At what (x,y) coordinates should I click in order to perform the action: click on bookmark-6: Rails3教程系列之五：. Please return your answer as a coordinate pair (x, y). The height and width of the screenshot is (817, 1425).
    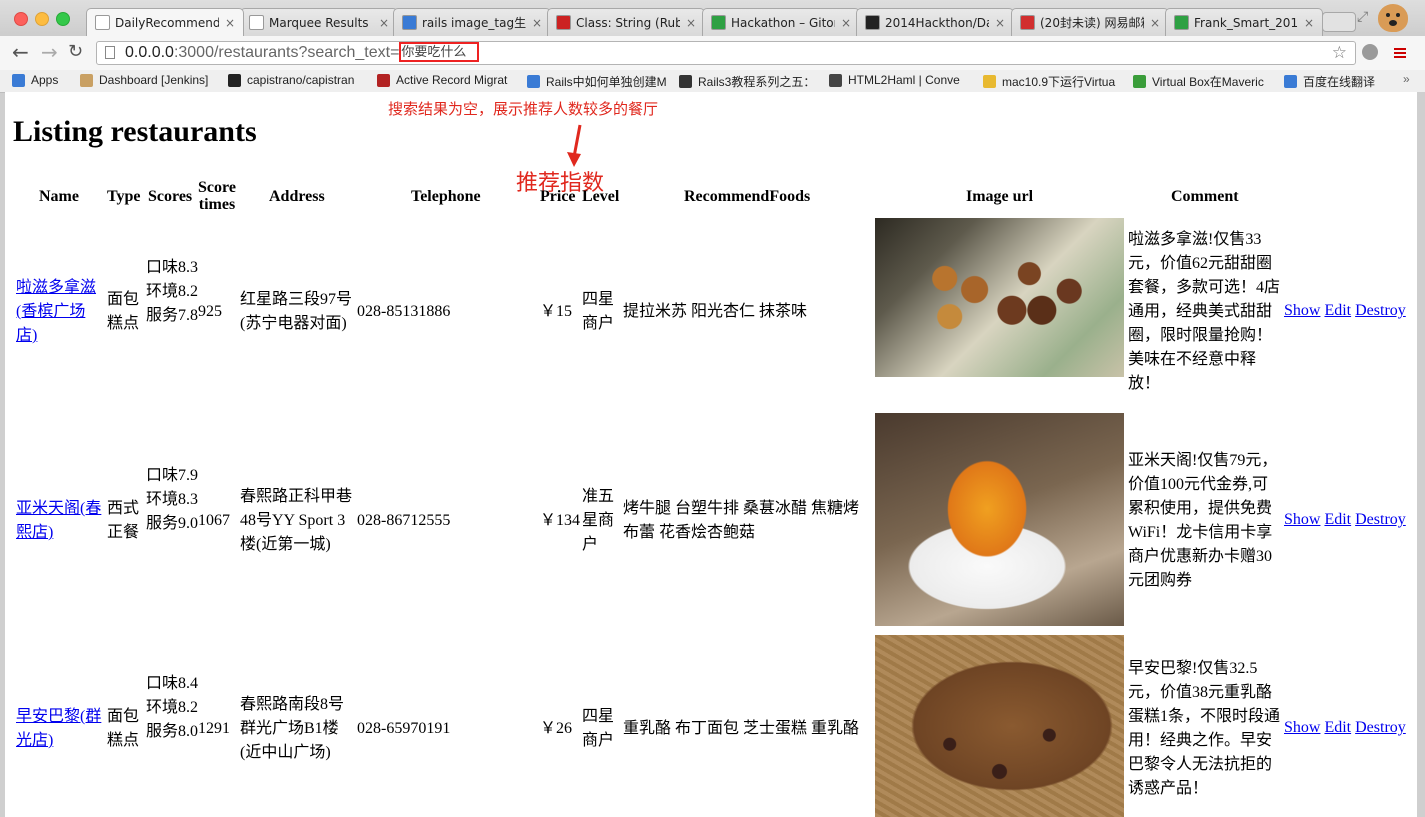
    Looking at the image, I should click on (747, 81).